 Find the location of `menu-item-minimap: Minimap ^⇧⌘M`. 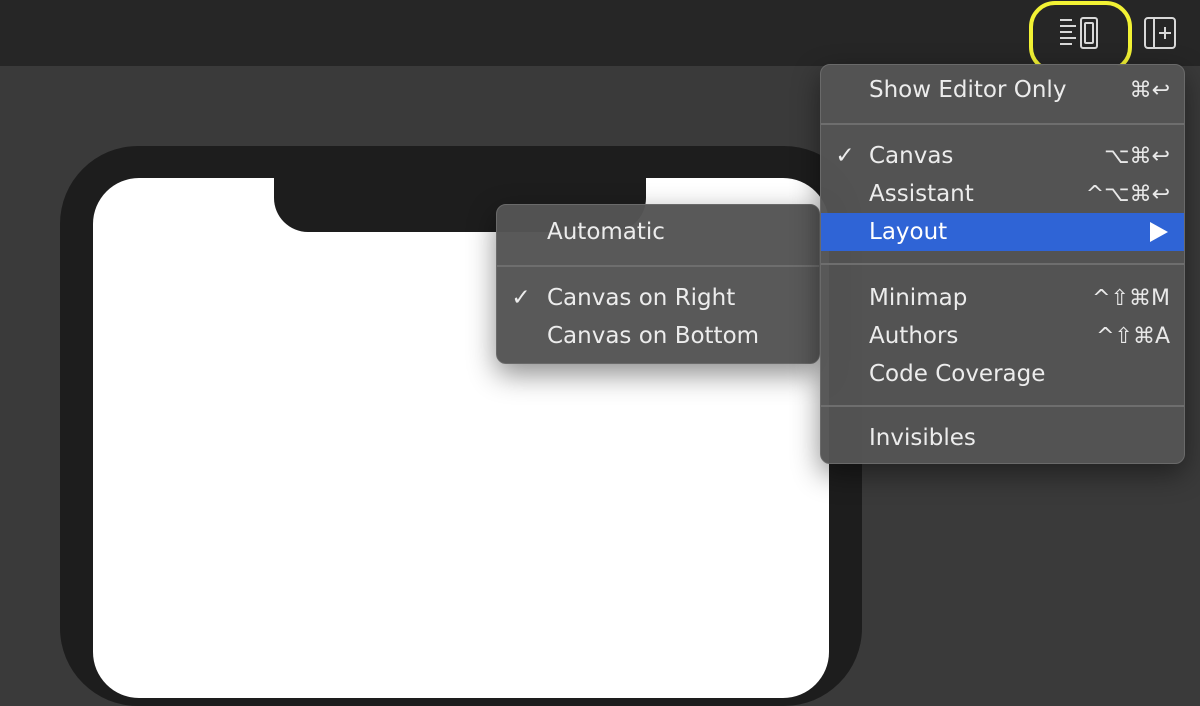

menu-item-minimap: Minimap ^⇧⌘M is located at coordinates (1002, 298).